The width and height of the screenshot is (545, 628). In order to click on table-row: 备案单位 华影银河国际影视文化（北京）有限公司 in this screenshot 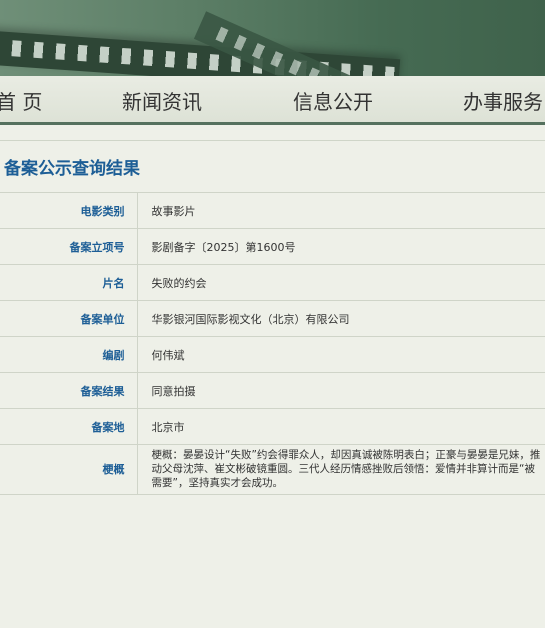, I will do `click(272, 318)`.